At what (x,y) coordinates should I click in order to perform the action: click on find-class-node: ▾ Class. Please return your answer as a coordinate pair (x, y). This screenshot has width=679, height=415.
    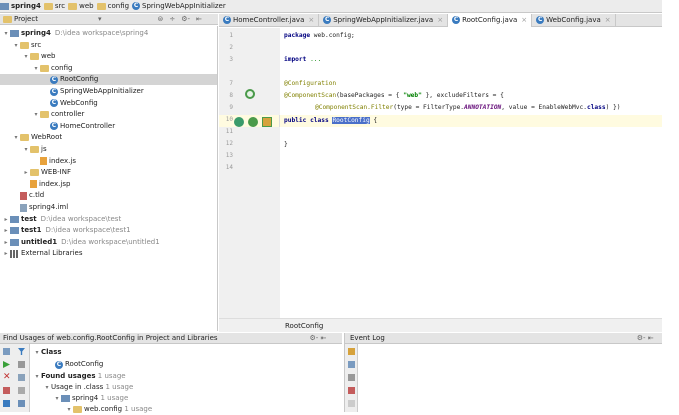
    Looking at the image, I should click on (47, 352).